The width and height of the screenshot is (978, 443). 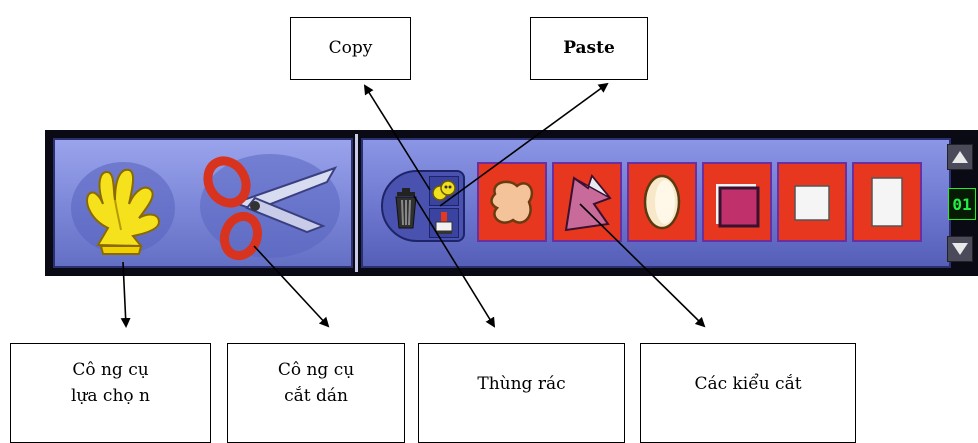 I want to click on trash-arrow, so click(x=454, y=261).